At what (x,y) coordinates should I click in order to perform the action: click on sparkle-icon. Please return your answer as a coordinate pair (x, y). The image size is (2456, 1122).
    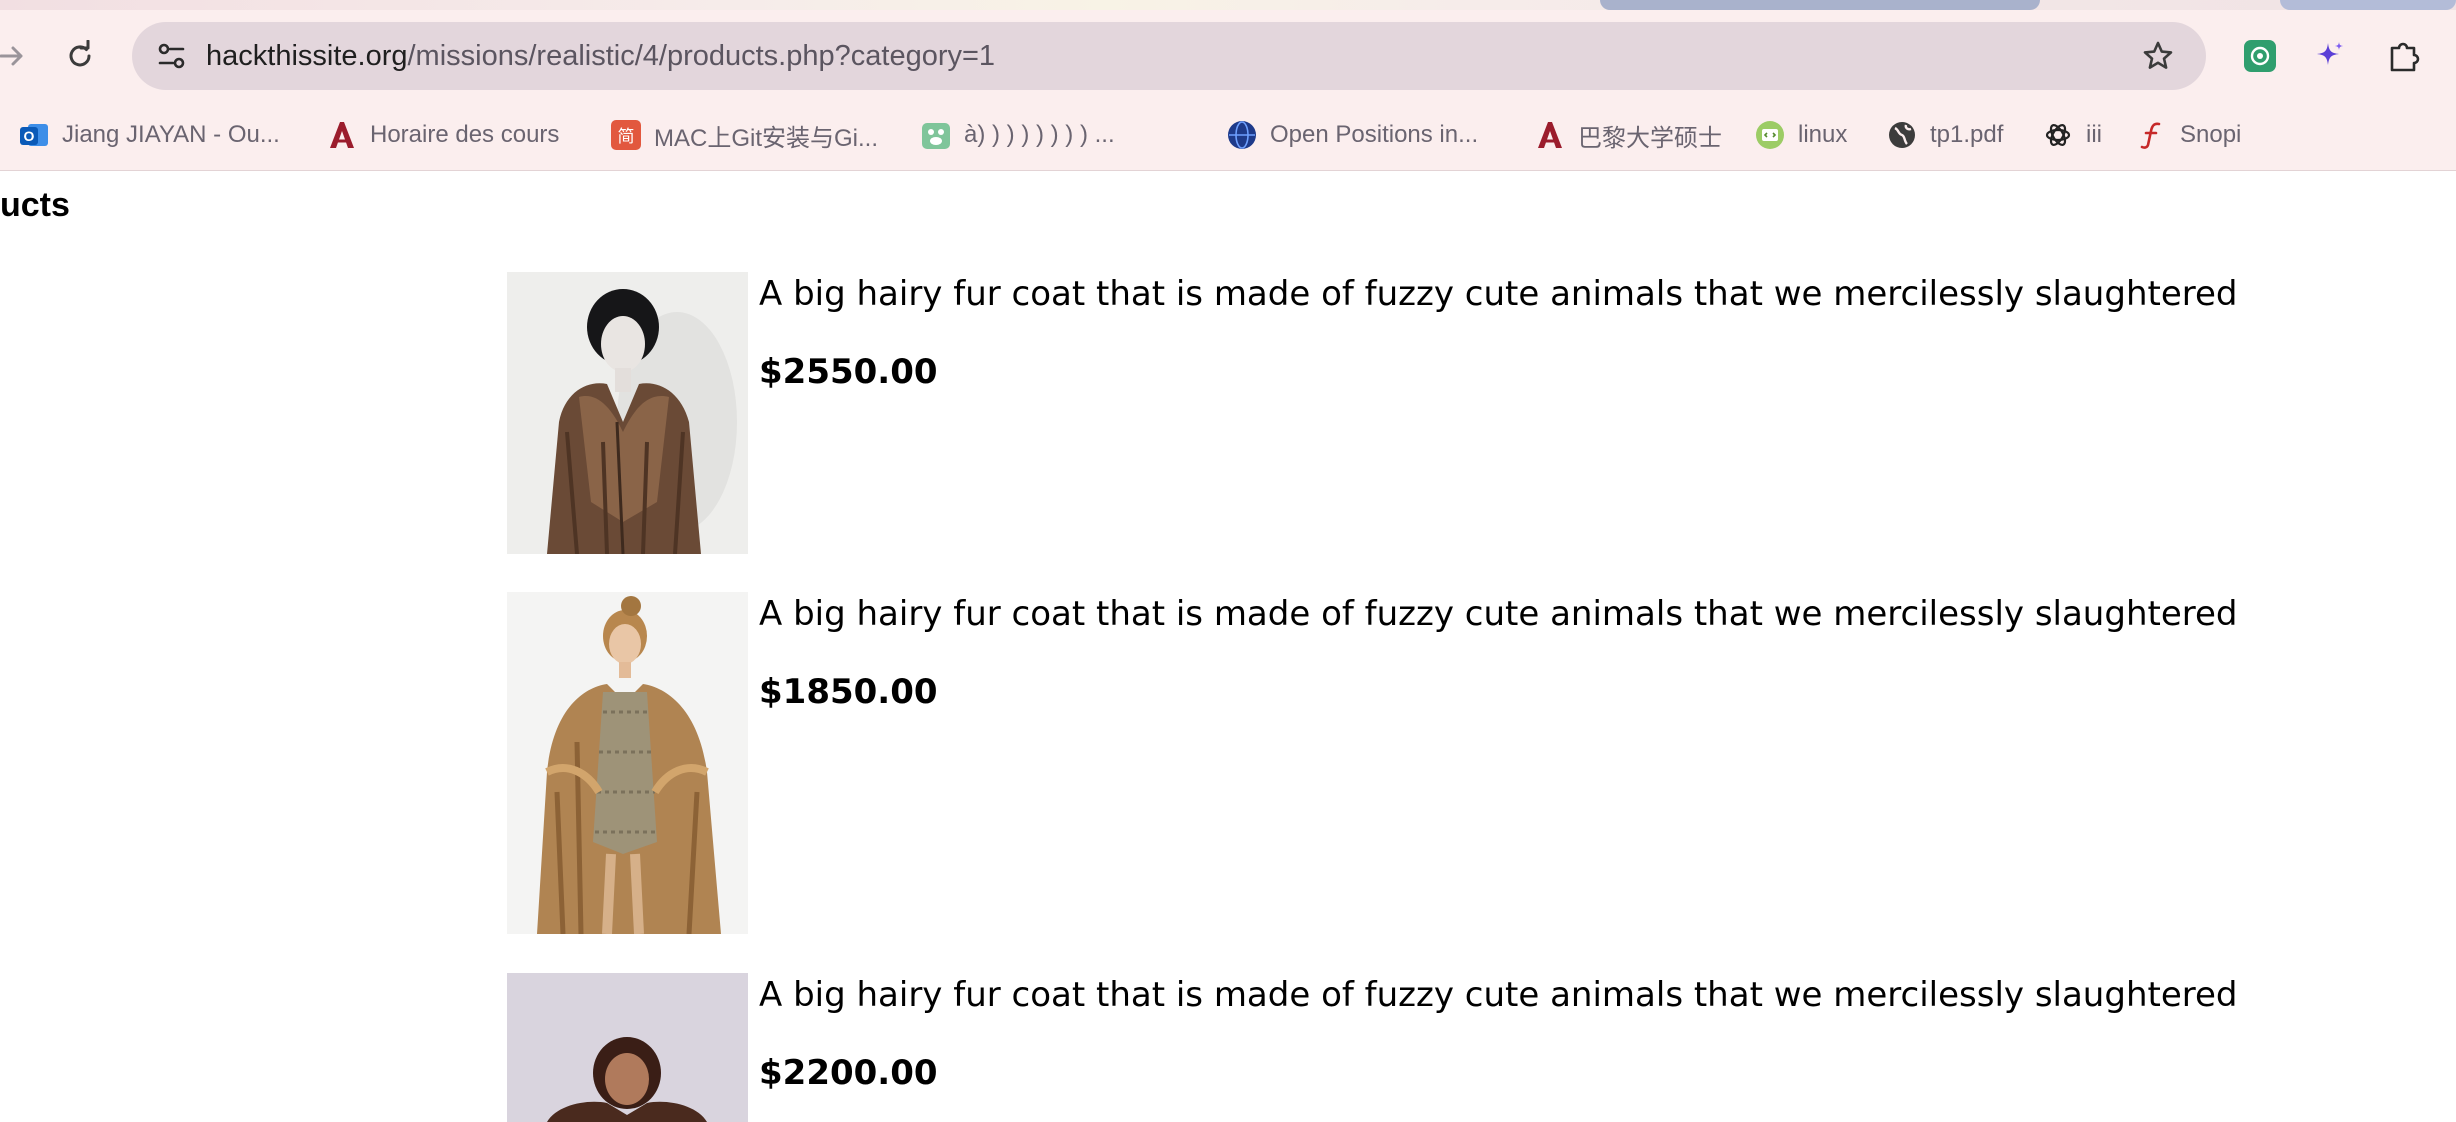
    Looking at the image, I should click on (2330, 53).